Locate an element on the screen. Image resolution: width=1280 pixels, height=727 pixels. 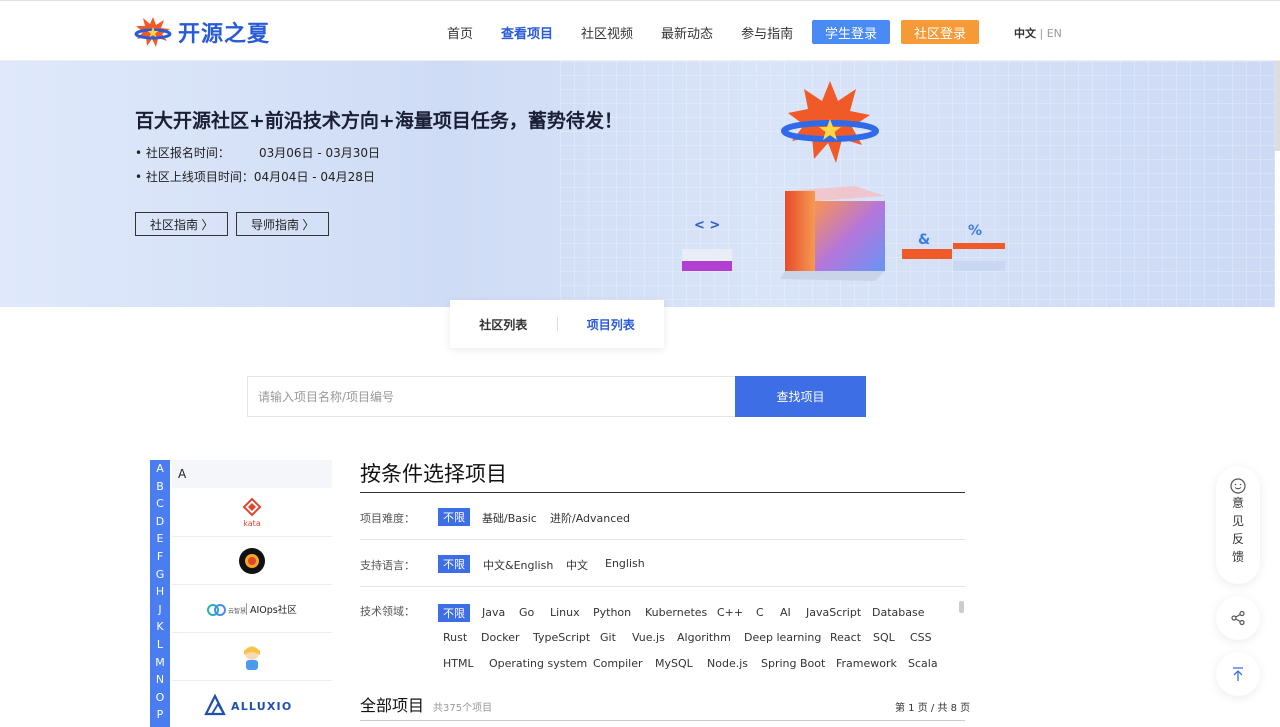
alpha-letter: K is located at coordinates (160, 627).